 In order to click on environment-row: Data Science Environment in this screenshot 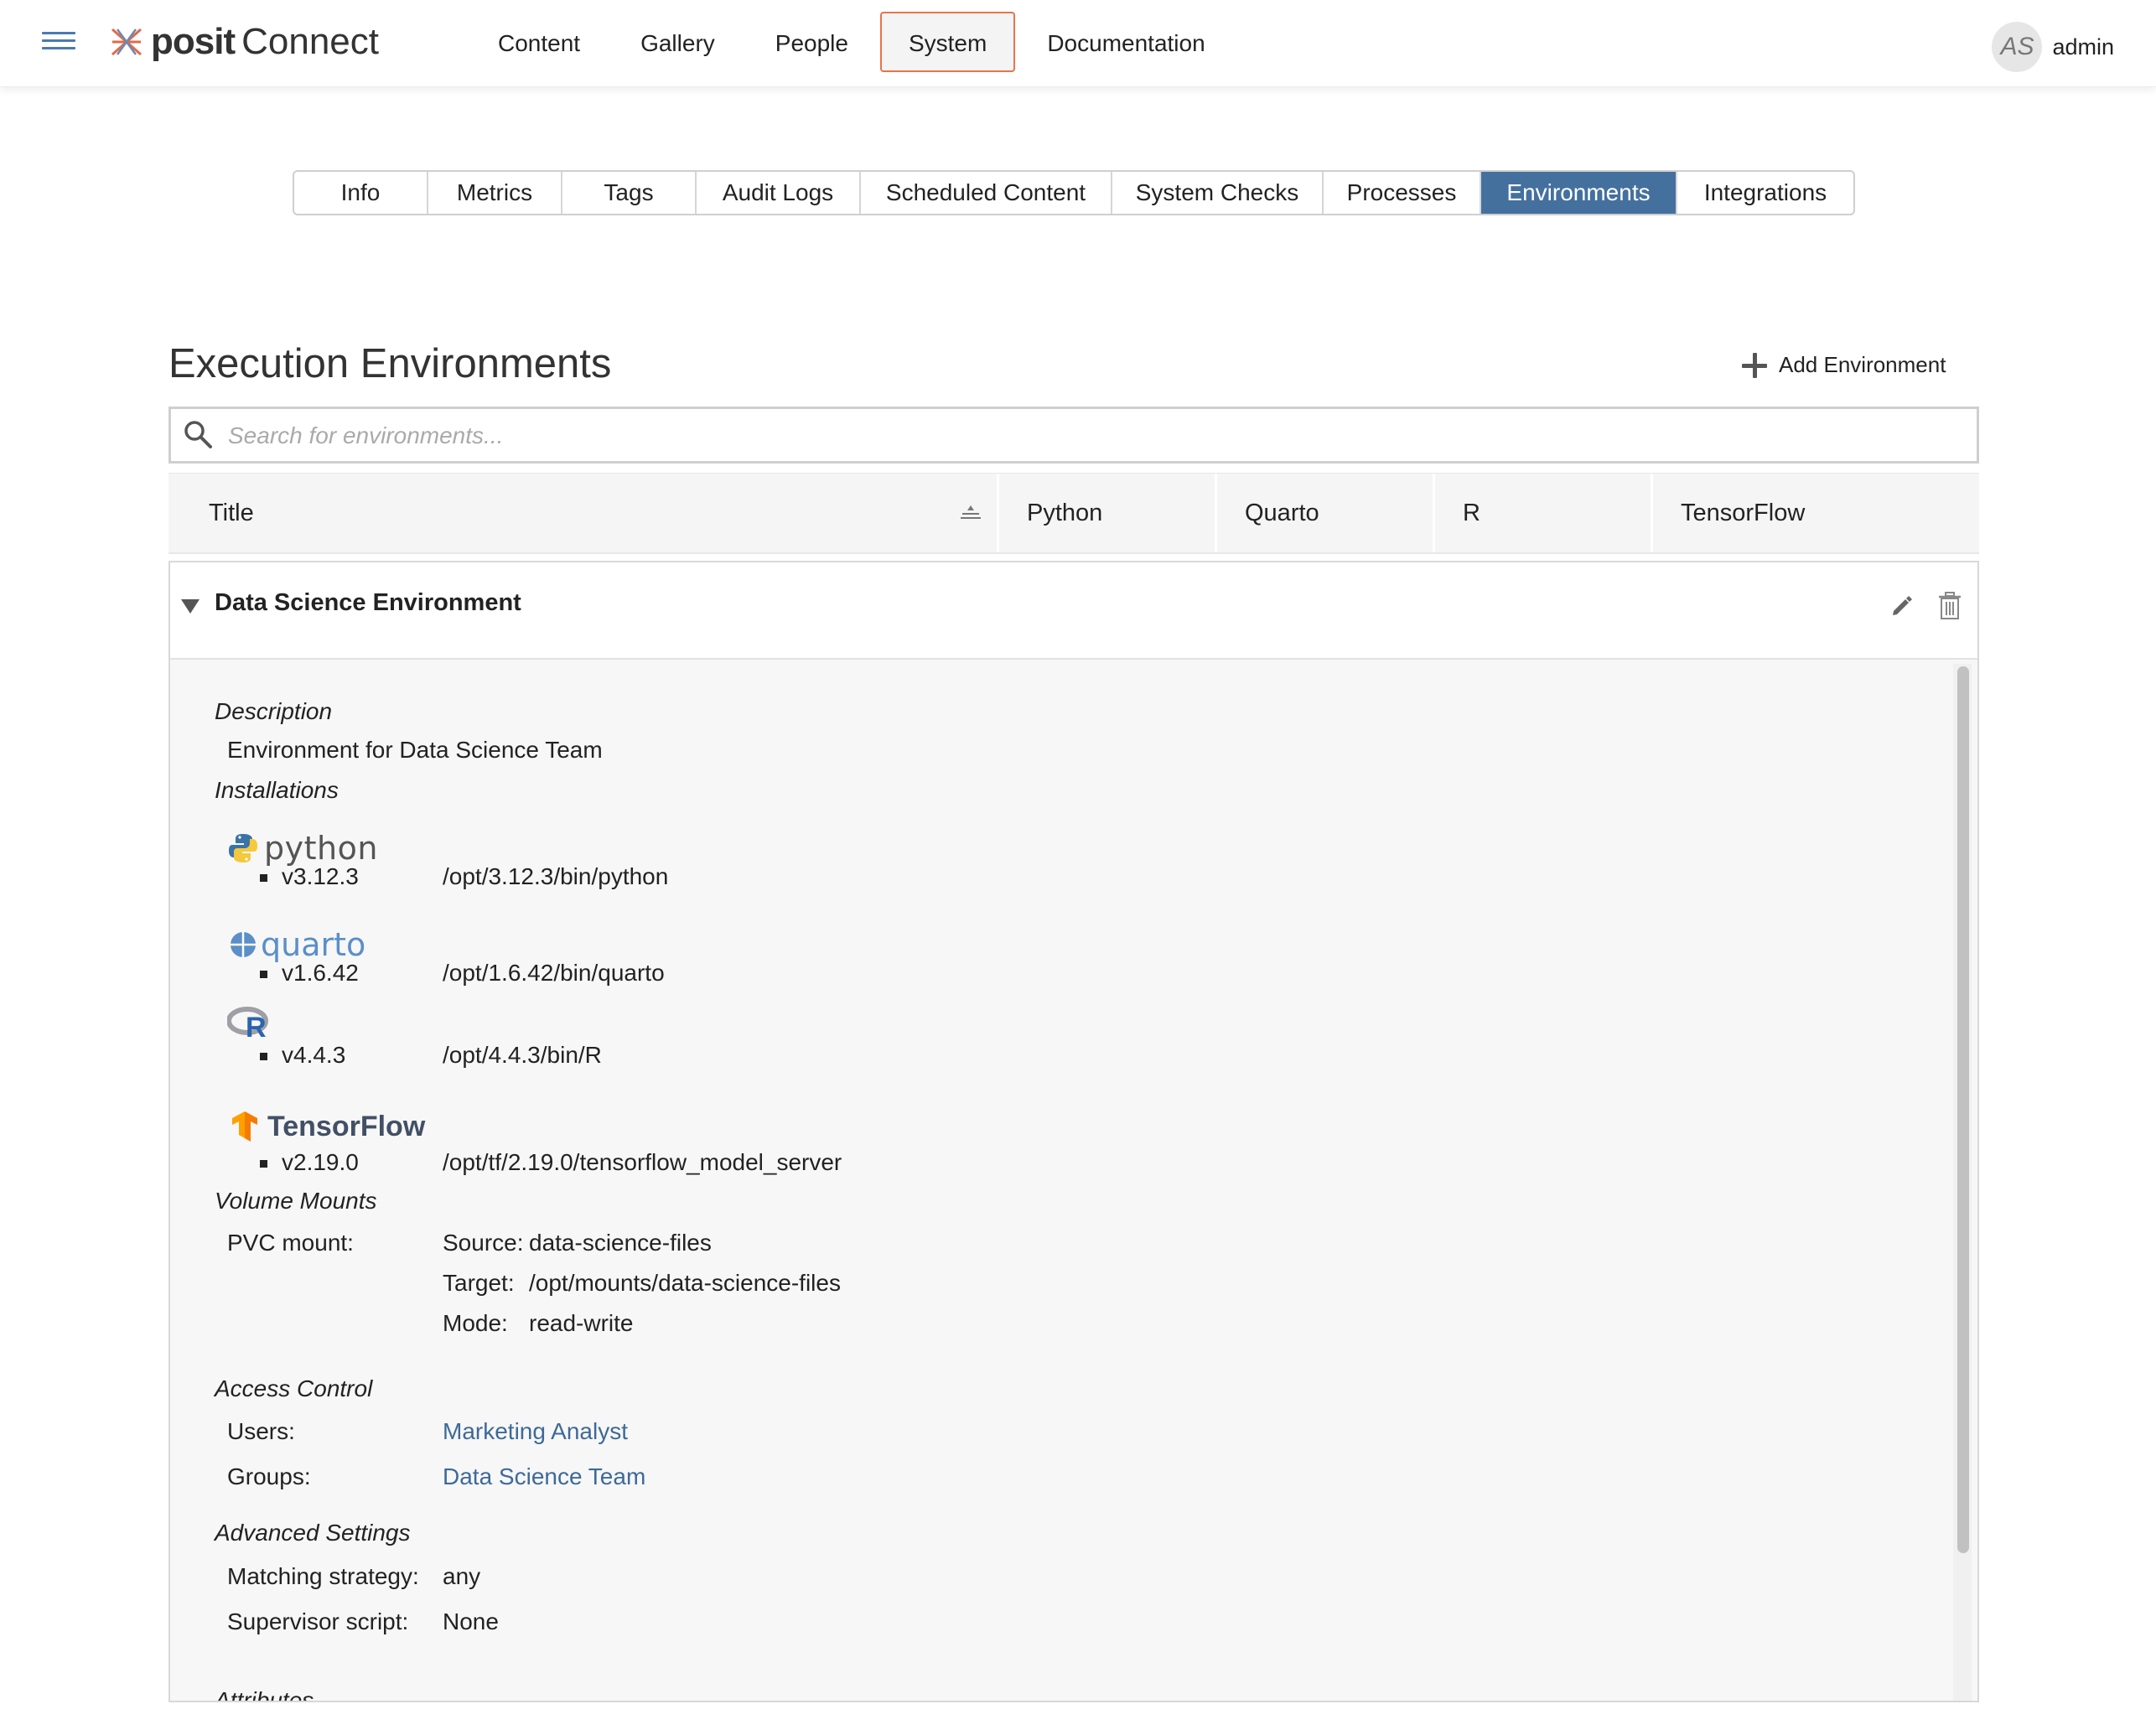, I will do `click(1073, 611)`.